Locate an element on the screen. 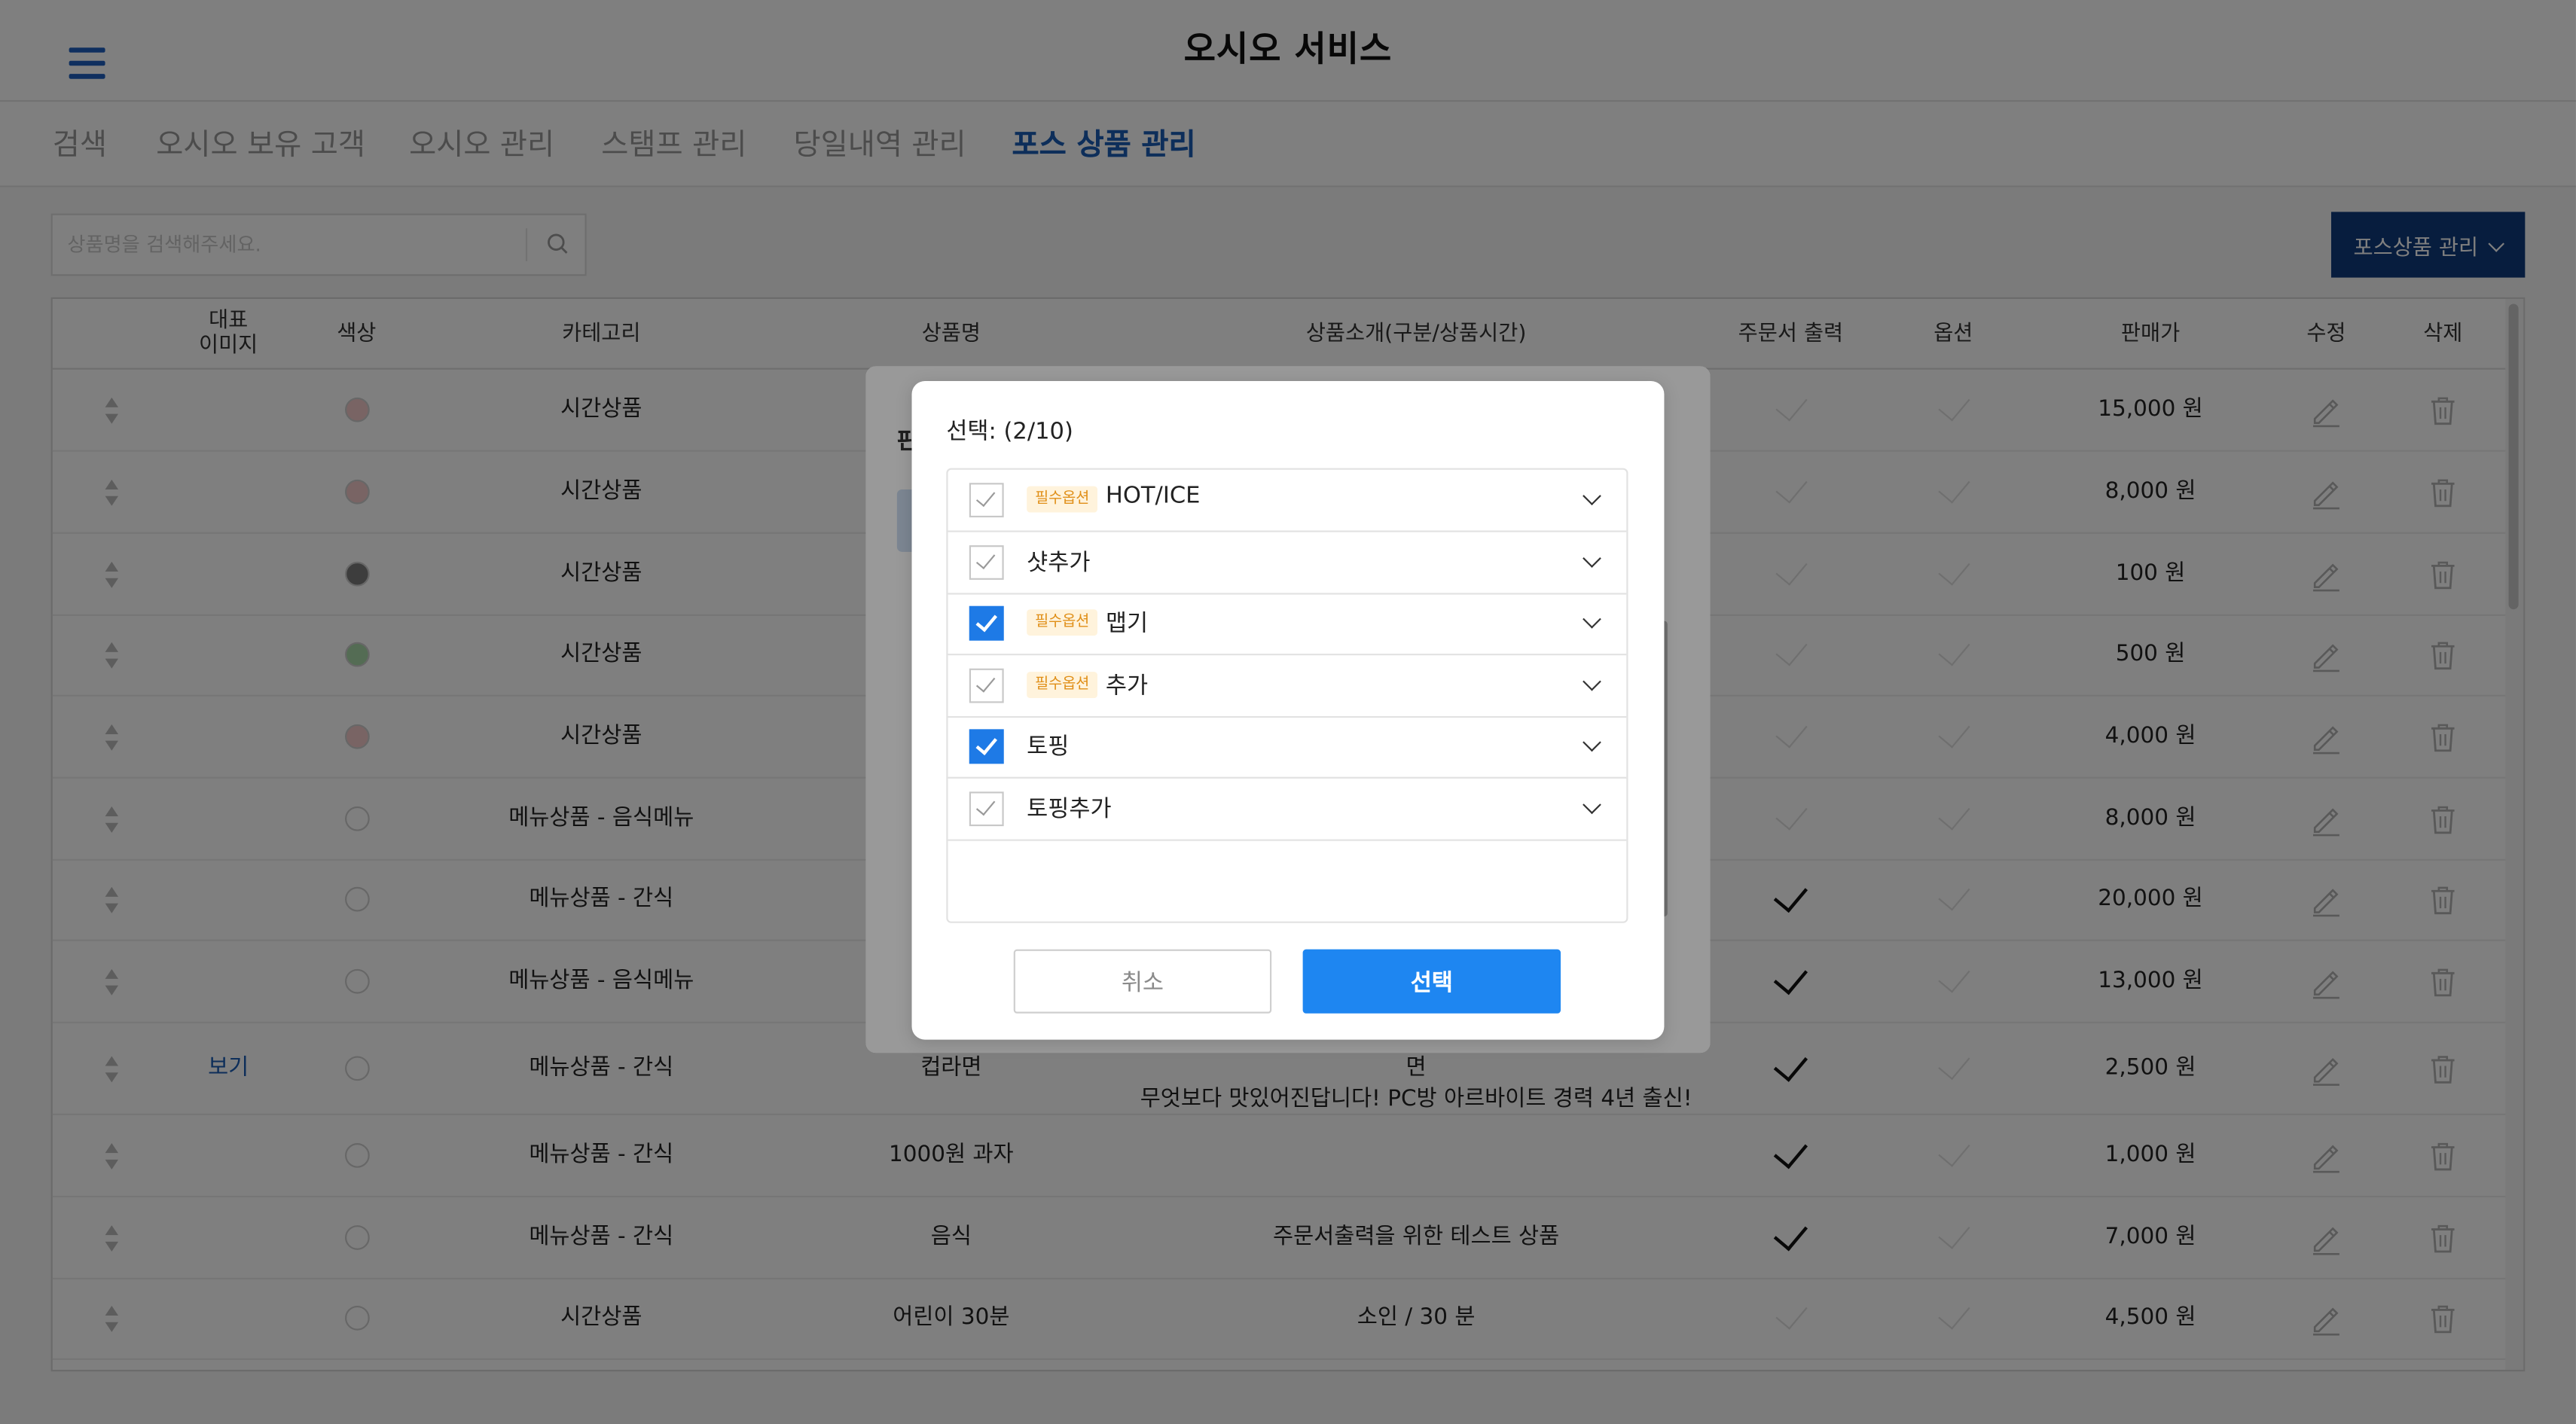 This screenshot has width=2576, height=1424. option-list: 필수옵션 HOT/ICE 샷추가 필수옵션 맵기 필수옵션 추가 토핑 토핑추가 is located at coordinates (1287, 695).